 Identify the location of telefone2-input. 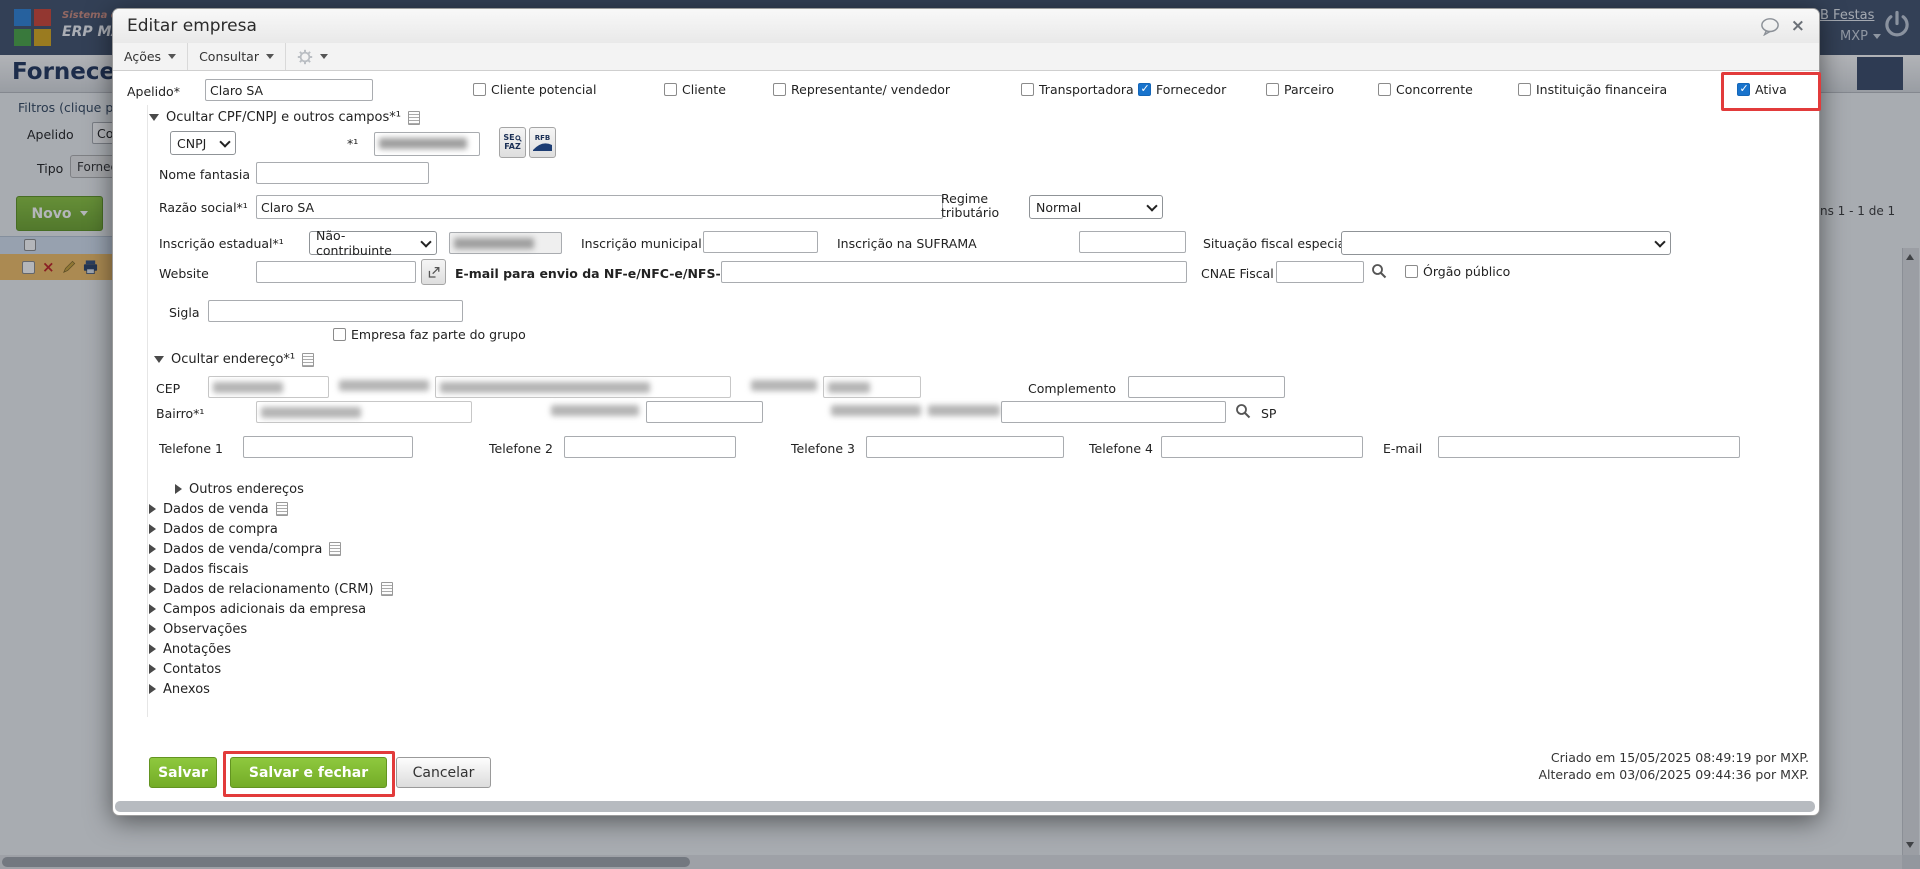
(650, 447).